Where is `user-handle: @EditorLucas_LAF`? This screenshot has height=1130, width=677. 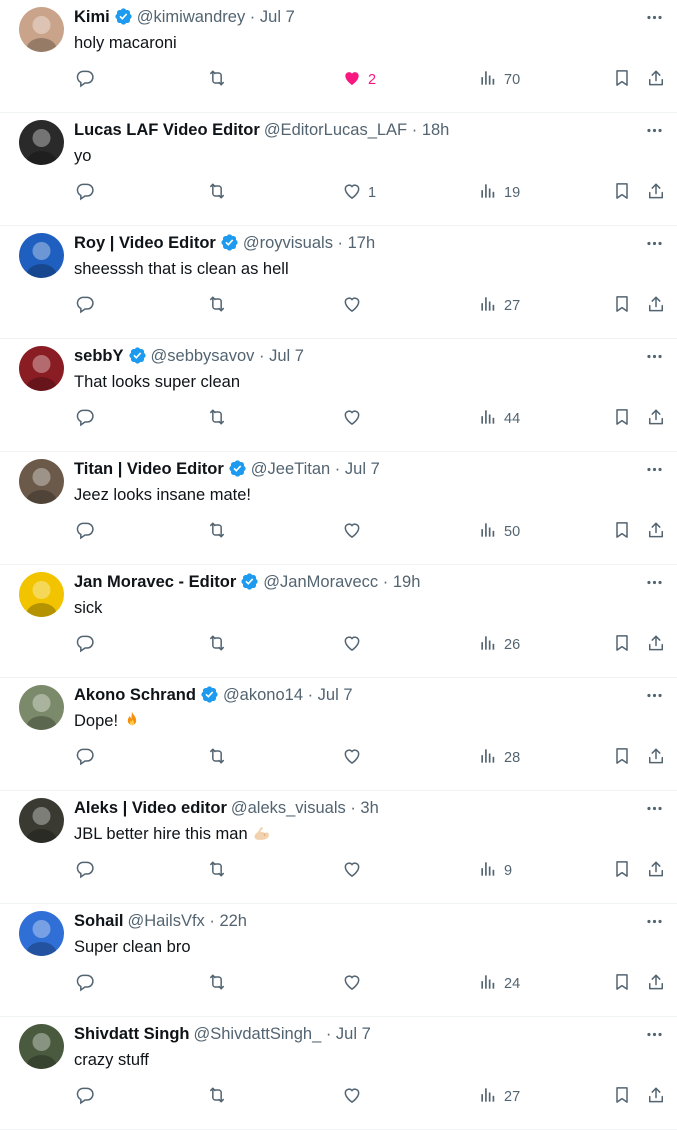 user-handle: @EditorLucas_LAF is located at coordinates (335, 130).